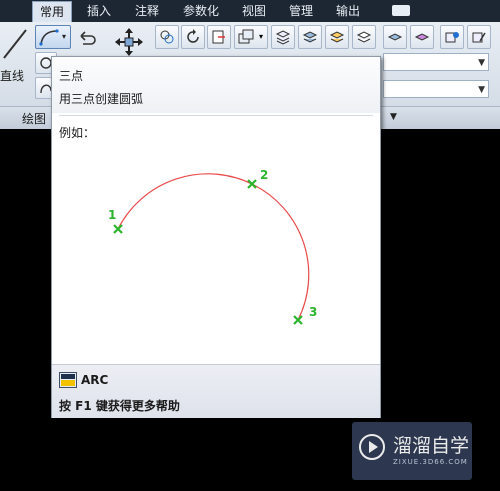 The width and height of the screenshot is (500, 491). I want to click on copy-icon, so click(167, 37).